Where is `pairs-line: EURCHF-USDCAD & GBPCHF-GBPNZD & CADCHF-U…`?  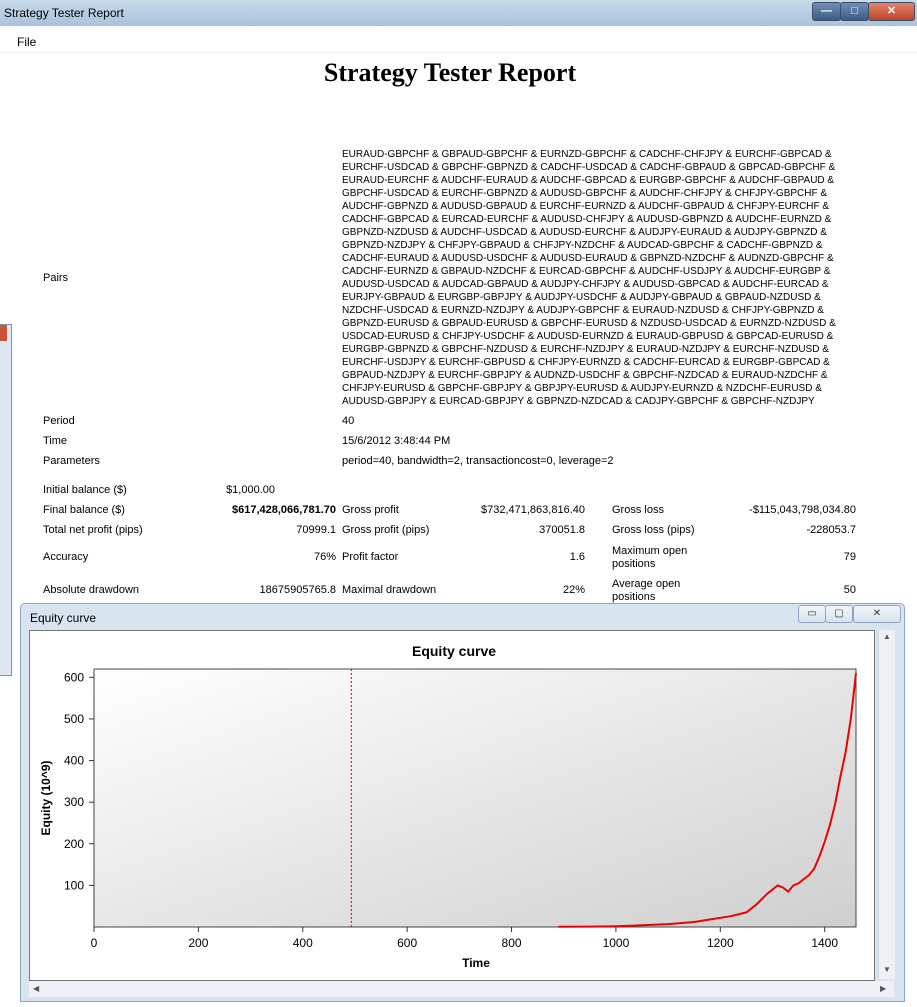 pairs-line: EURCHF-USDCAD & GBPCHF-GBPNZD & CADCHF-U… is located at coordinates (589, 167).